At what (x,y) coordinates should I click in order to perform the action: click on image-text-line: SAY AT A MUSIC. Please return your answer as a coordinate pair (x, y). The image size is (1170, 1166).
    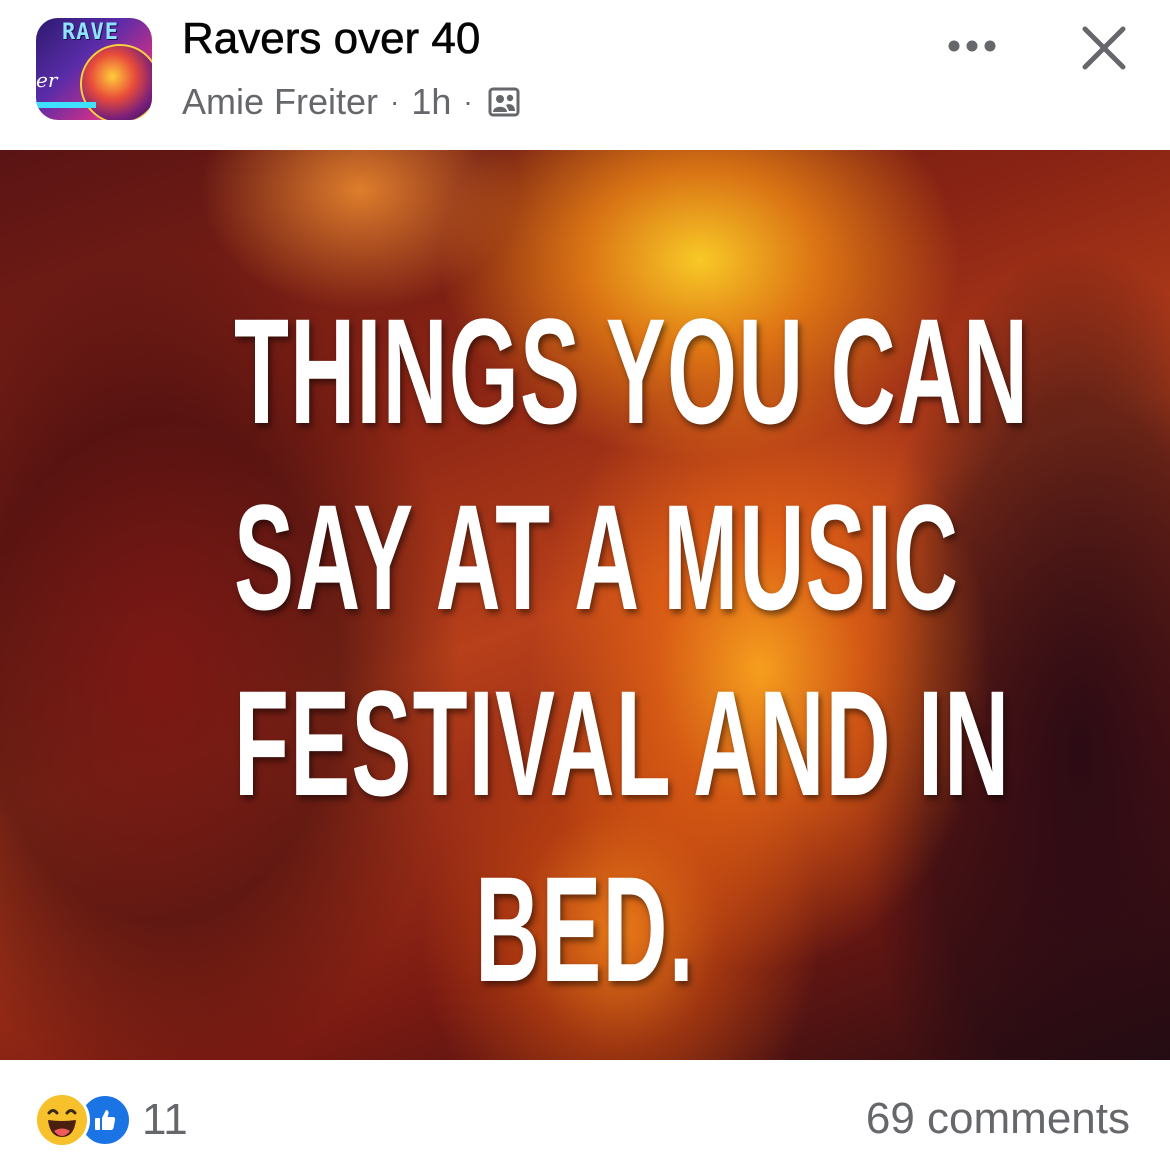
    Looking at the image, I should click on (597, 557).